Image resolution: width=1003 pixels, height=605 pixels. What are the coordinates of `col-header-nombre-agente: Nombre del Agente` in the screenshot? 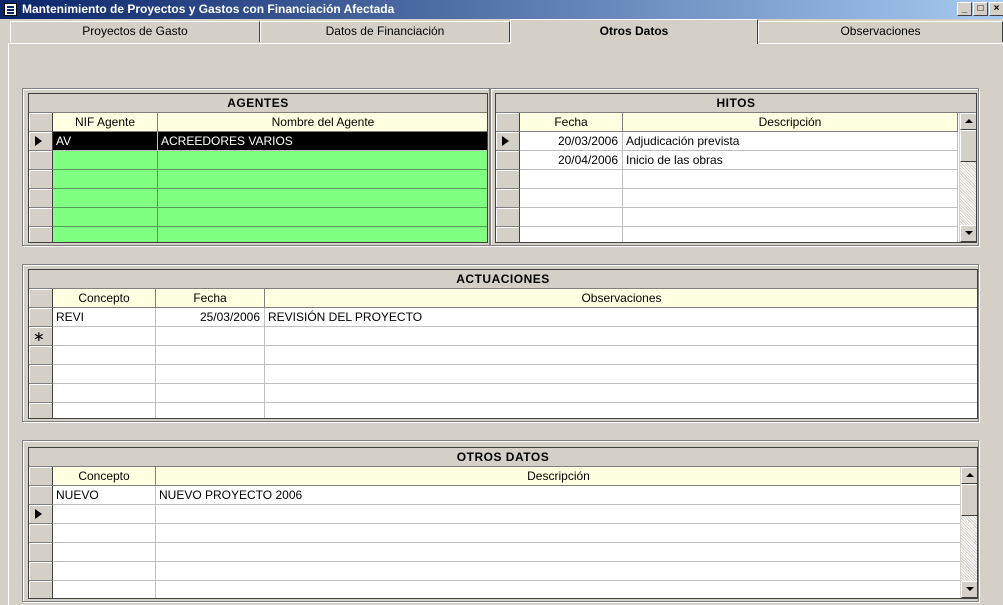 It's located at (322, 122).